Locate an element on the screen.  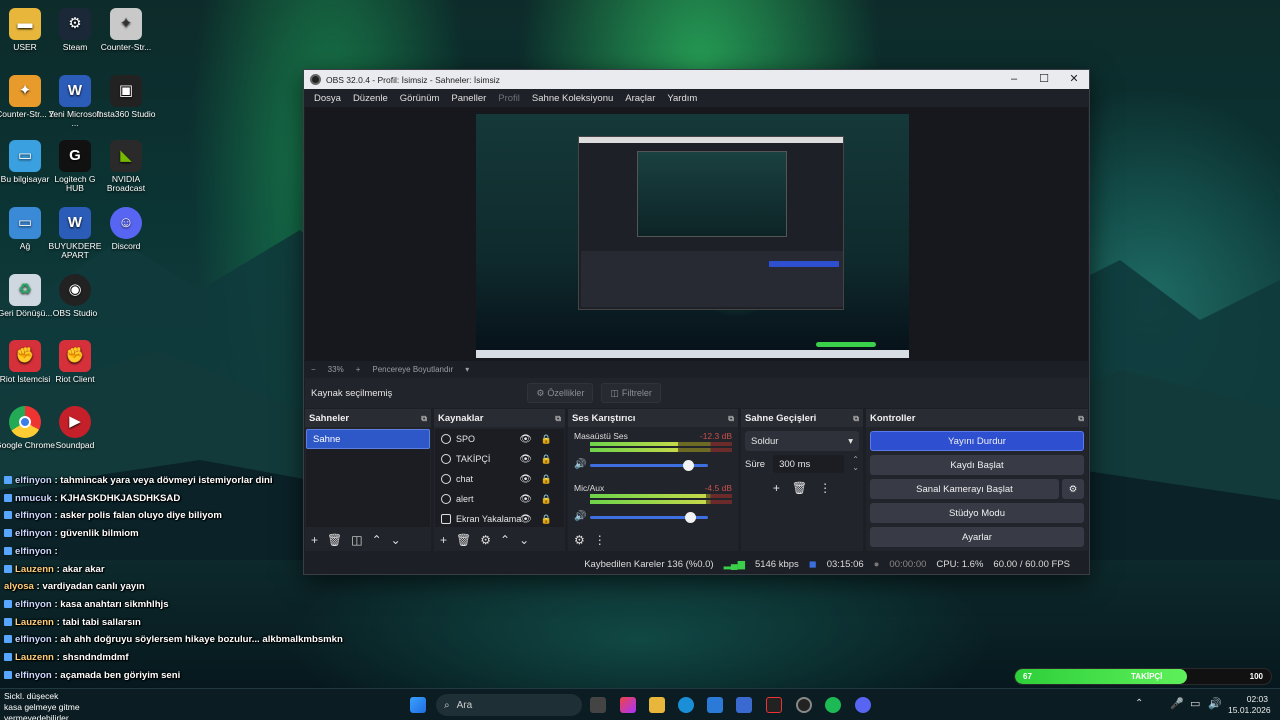
search-box: ⌕ Ara is located at coordinates (509, 705).